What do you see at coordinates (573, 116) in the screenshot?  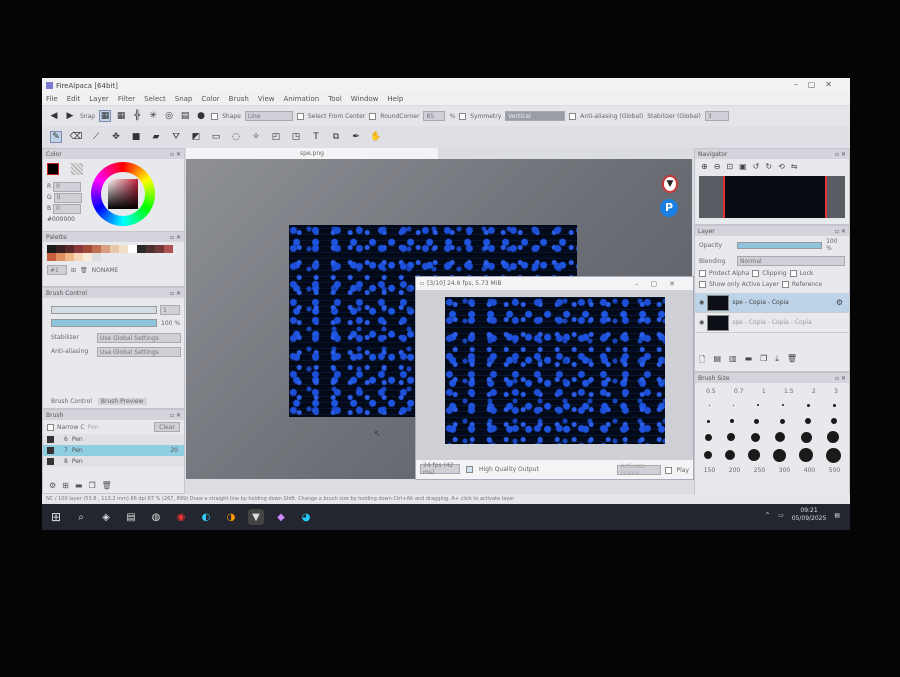 I see `antialias-checkbox` at bounding box center [573, 116].